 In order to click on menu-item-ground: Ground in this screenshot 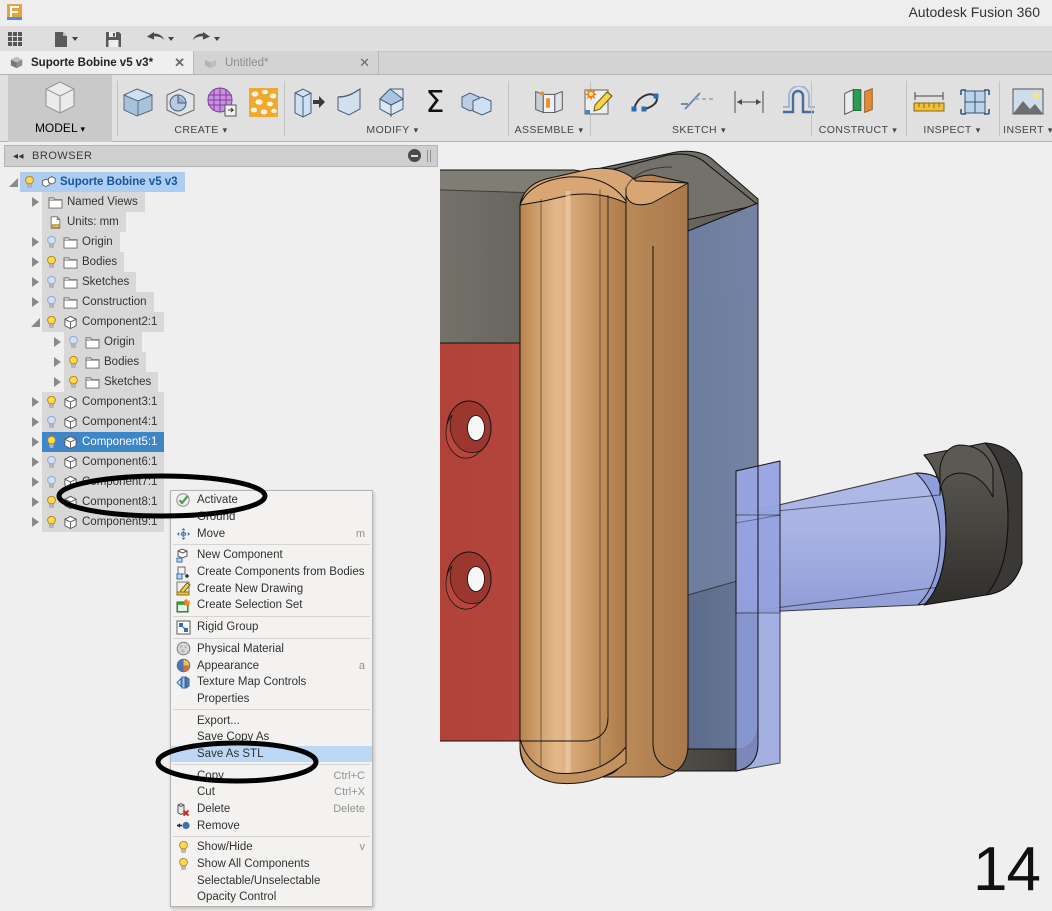, I will do `click(271, 517)`.